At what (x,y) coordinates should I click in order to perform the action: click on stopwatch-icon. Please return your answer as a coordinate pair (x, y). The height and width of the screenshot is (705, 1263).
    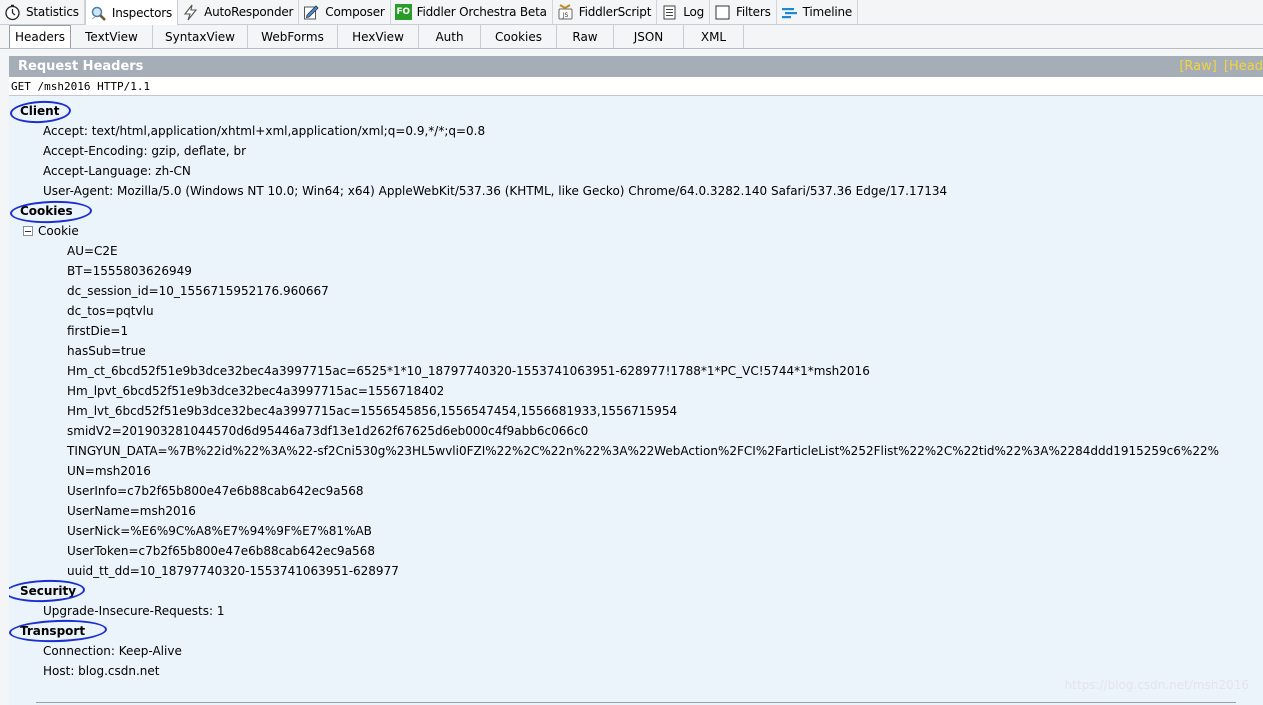
    Looking at the image, I should click on (12, 12).